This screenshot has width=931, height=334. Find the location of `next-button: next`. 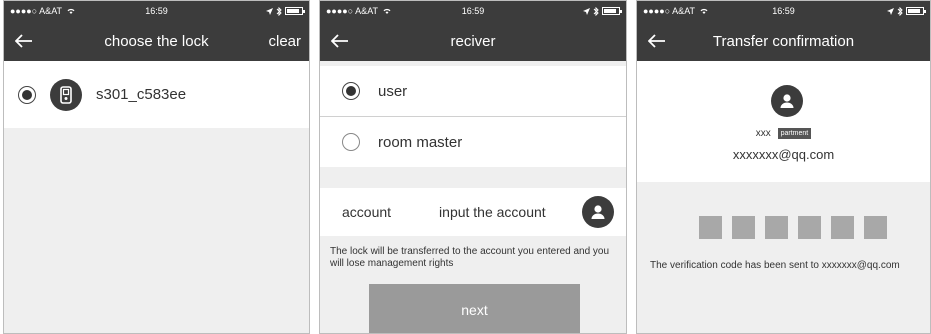

next-button: next is located at coordinates (474, 308).